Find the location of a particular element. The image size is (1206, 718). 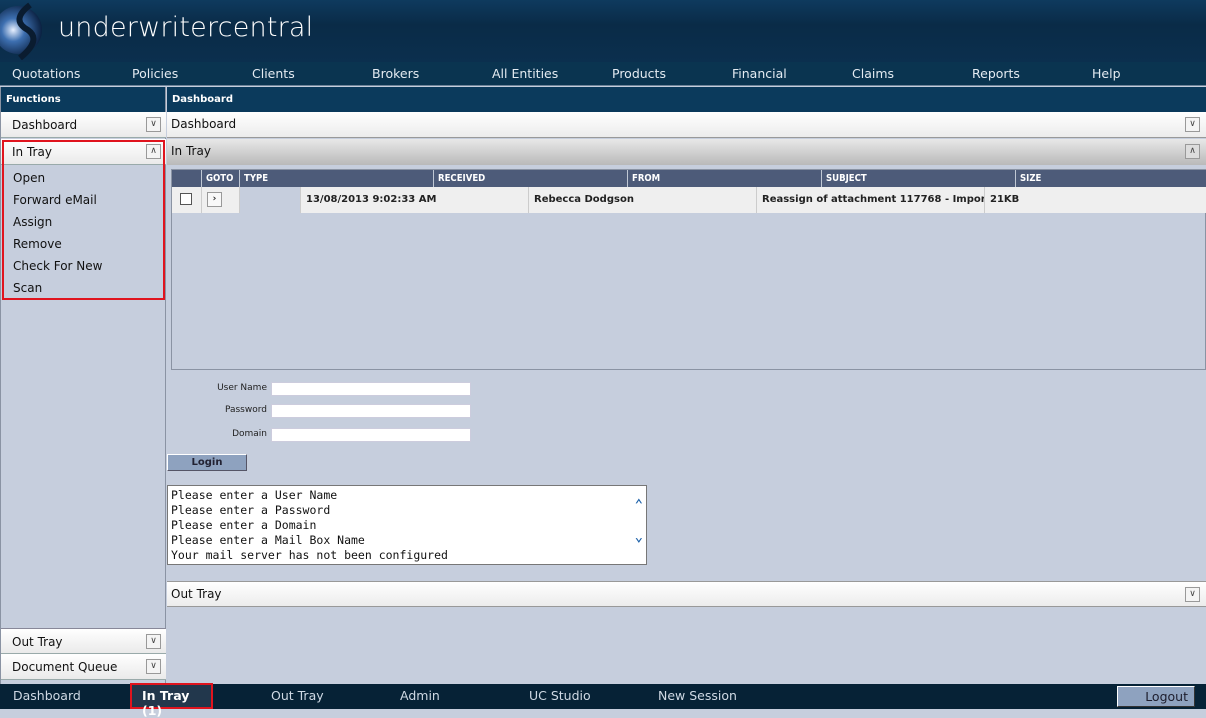

in-tray-bar: In Tray ∧ is located at coordinates (686, 152).